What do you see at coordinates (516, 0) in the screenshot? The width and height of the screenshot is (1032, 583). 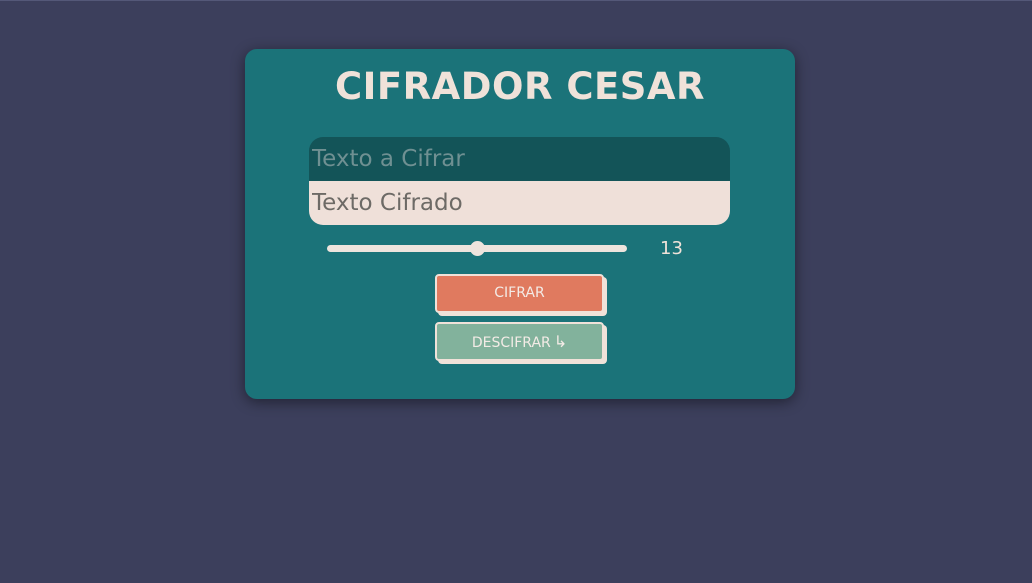 I see `top-border` at bounding box center [516, 0].